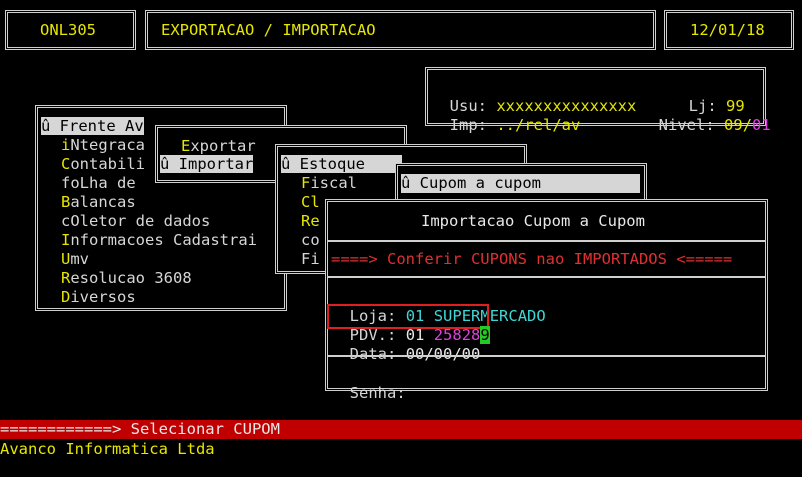 This screenshot has height=477, width=802. I want to click on main-menu-item-label: ontabili, so click(107, 164).